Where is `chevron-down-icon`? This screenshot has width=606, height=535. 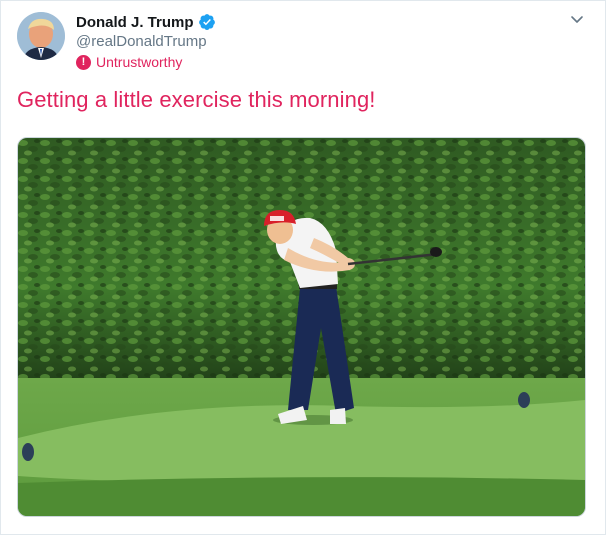
chevron-down-icon is located at coordinates (577, 19).